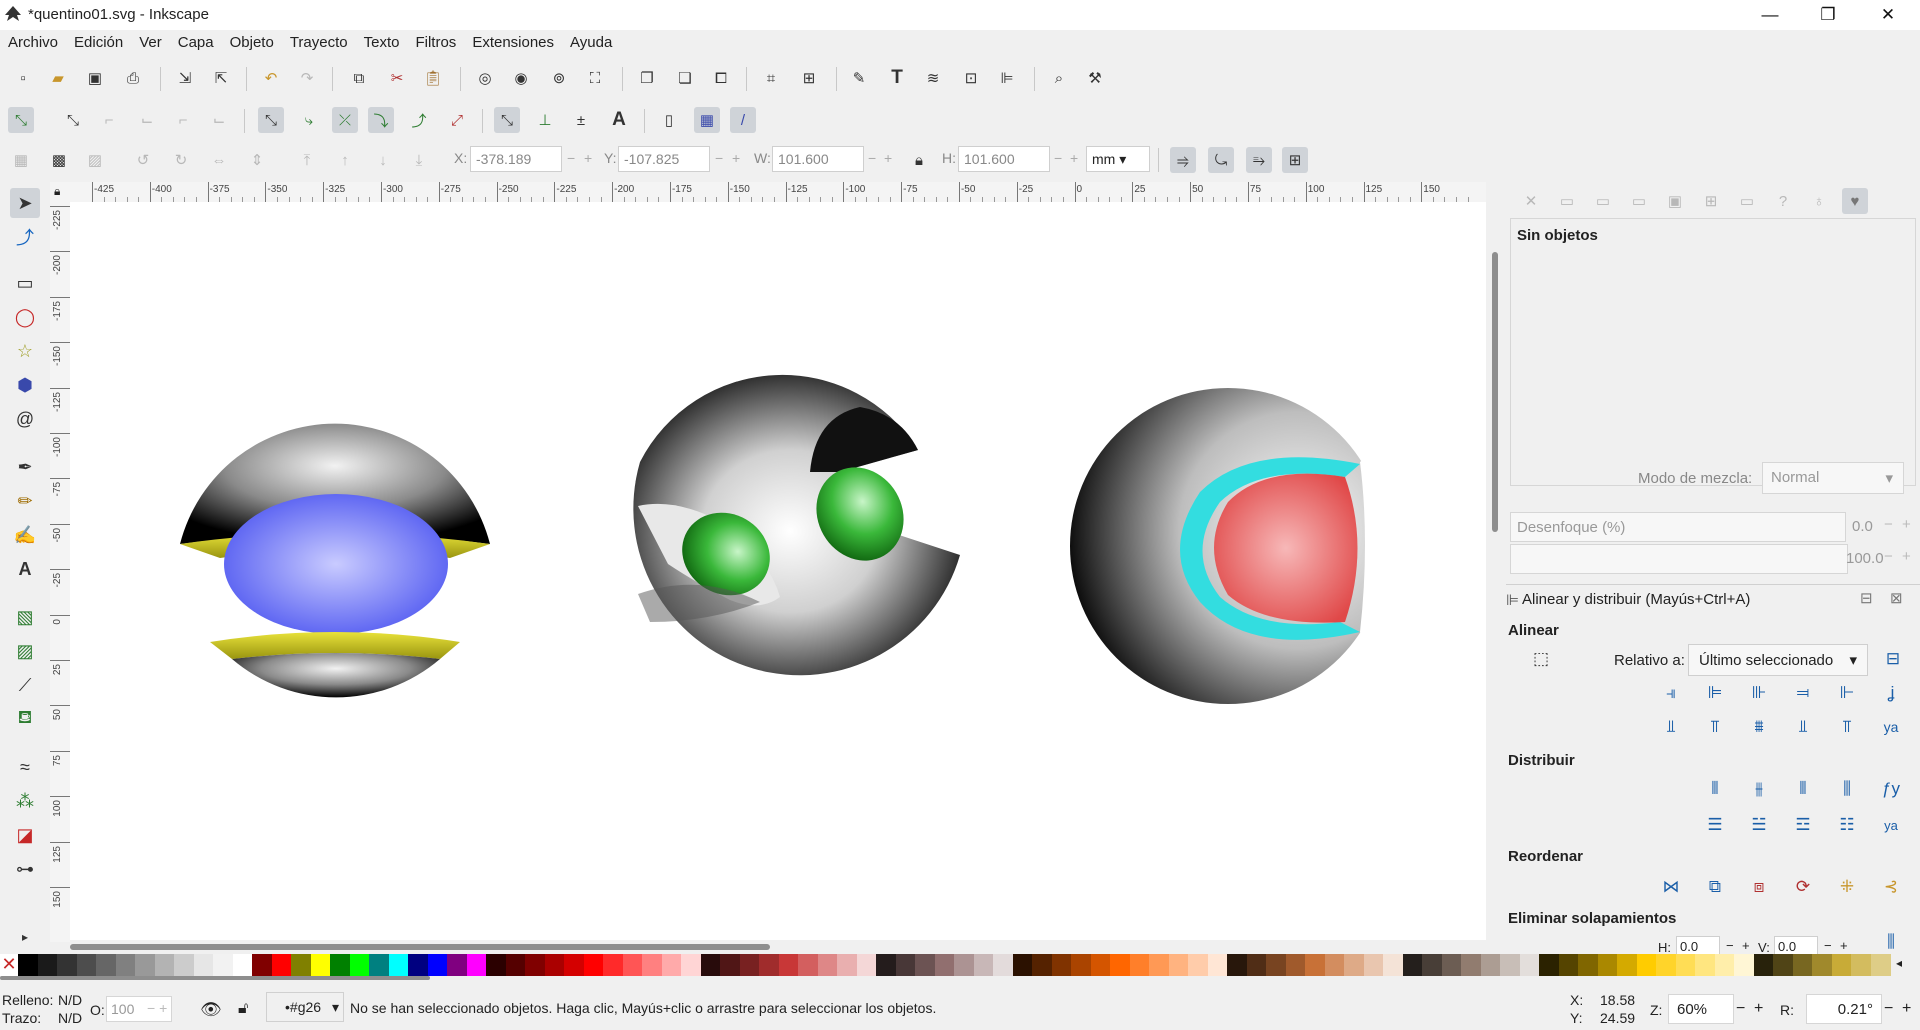 The image size is (1920, 1030). What do you see at coordinates (150, 40) in the screenshot?
I see `menu-ver: Ver` at bounding box center [150, 40].